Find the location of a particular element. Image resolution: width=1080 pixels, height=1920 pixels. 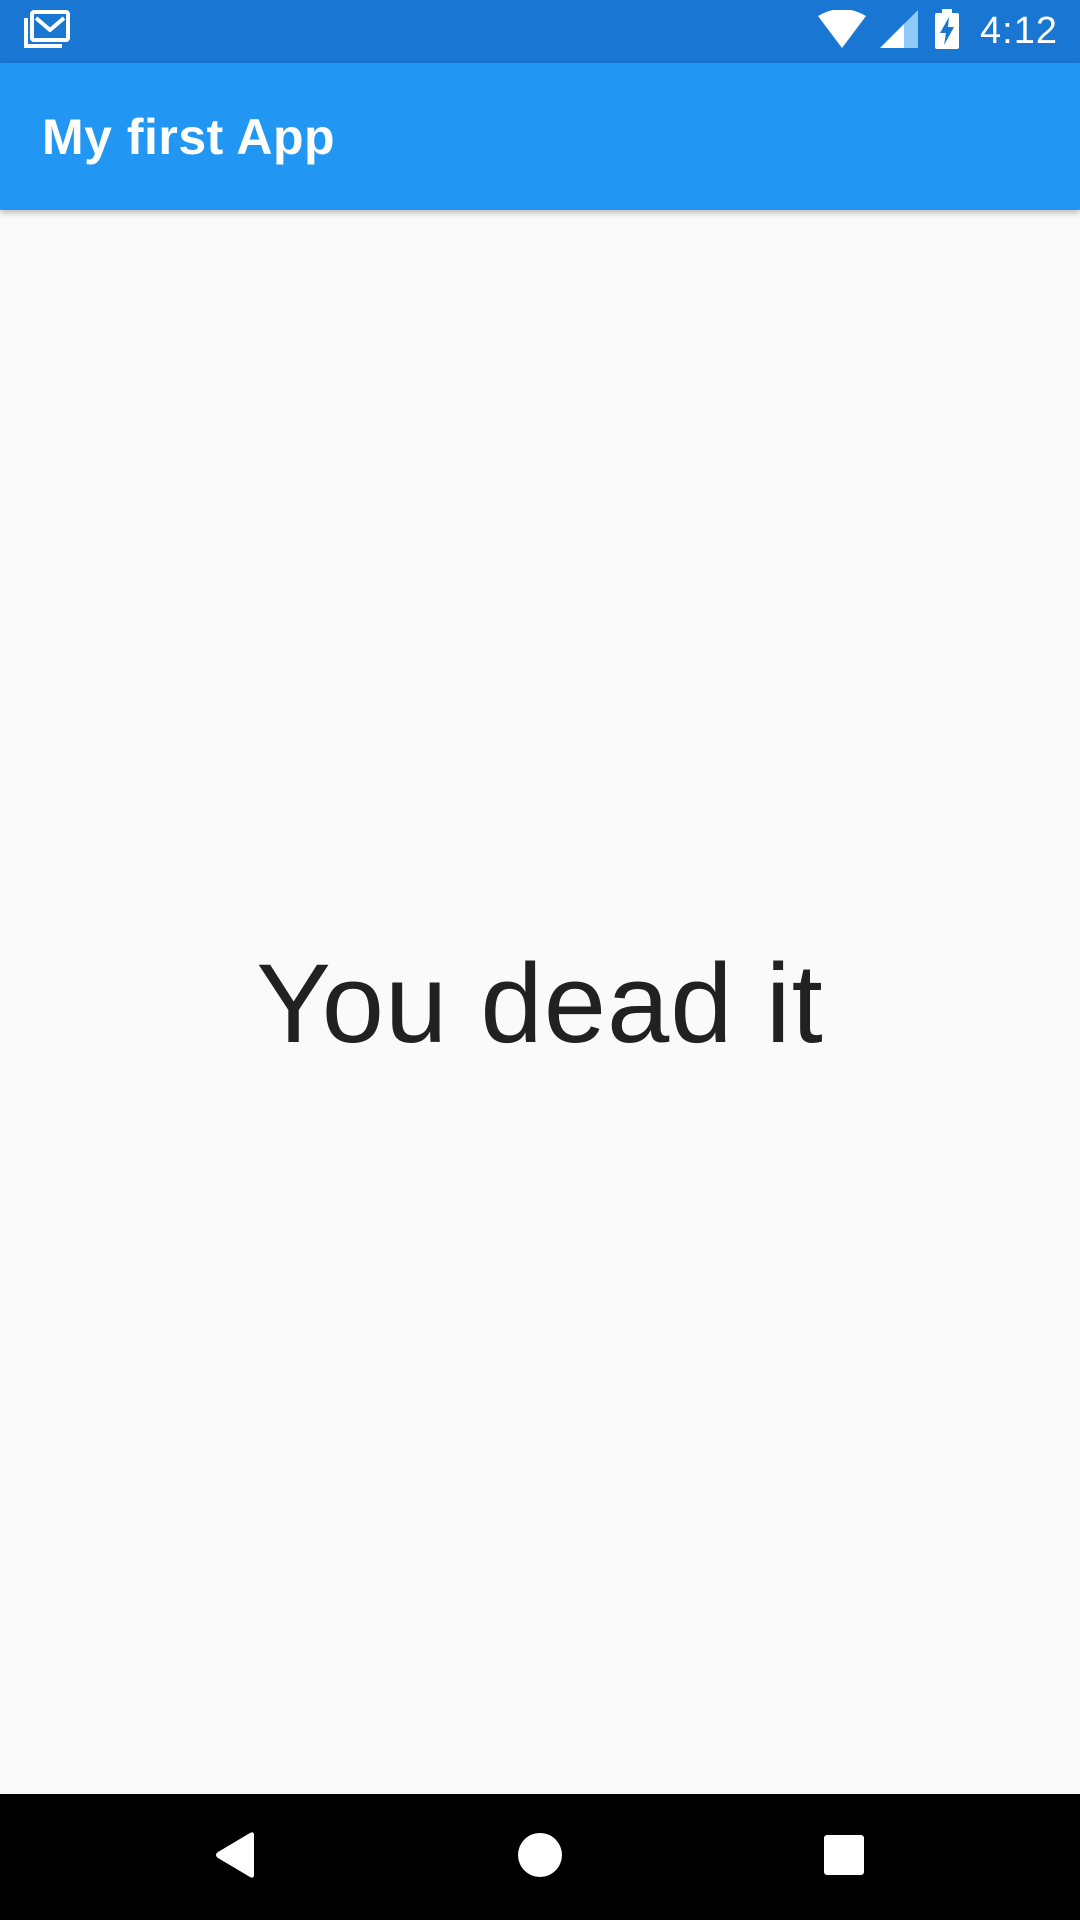

recents-button is located at coordinates (844, 1857).